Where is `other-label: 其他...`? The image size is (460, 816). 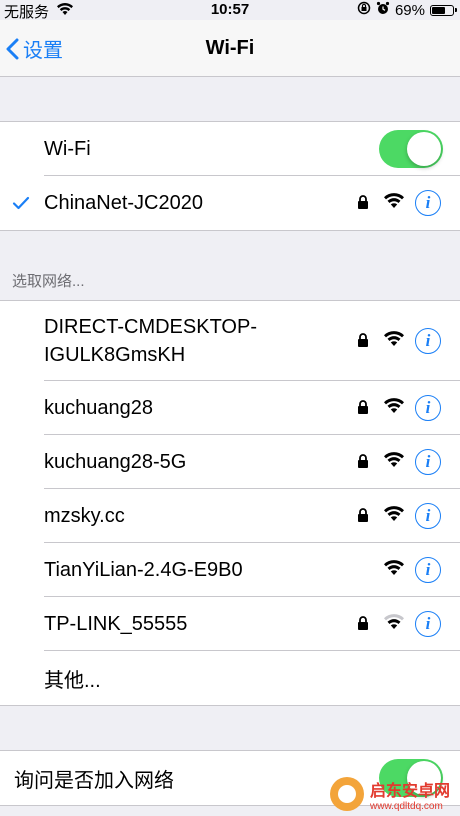
other-label: 其他... is located at coordinates (72, 680).